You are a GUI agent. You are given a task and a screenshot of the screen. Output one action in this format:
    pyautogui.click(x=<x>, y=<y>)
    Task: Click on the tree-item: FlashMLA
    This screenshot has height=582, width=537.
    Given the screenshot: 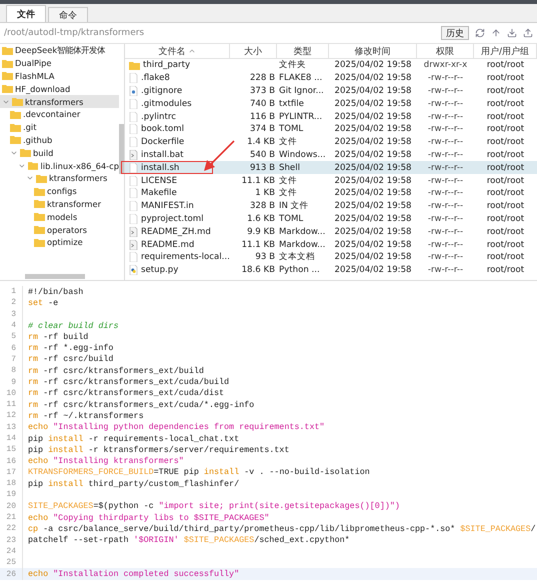 What is the action you would take?
    pyautogui.click(x=59, y=76)
    